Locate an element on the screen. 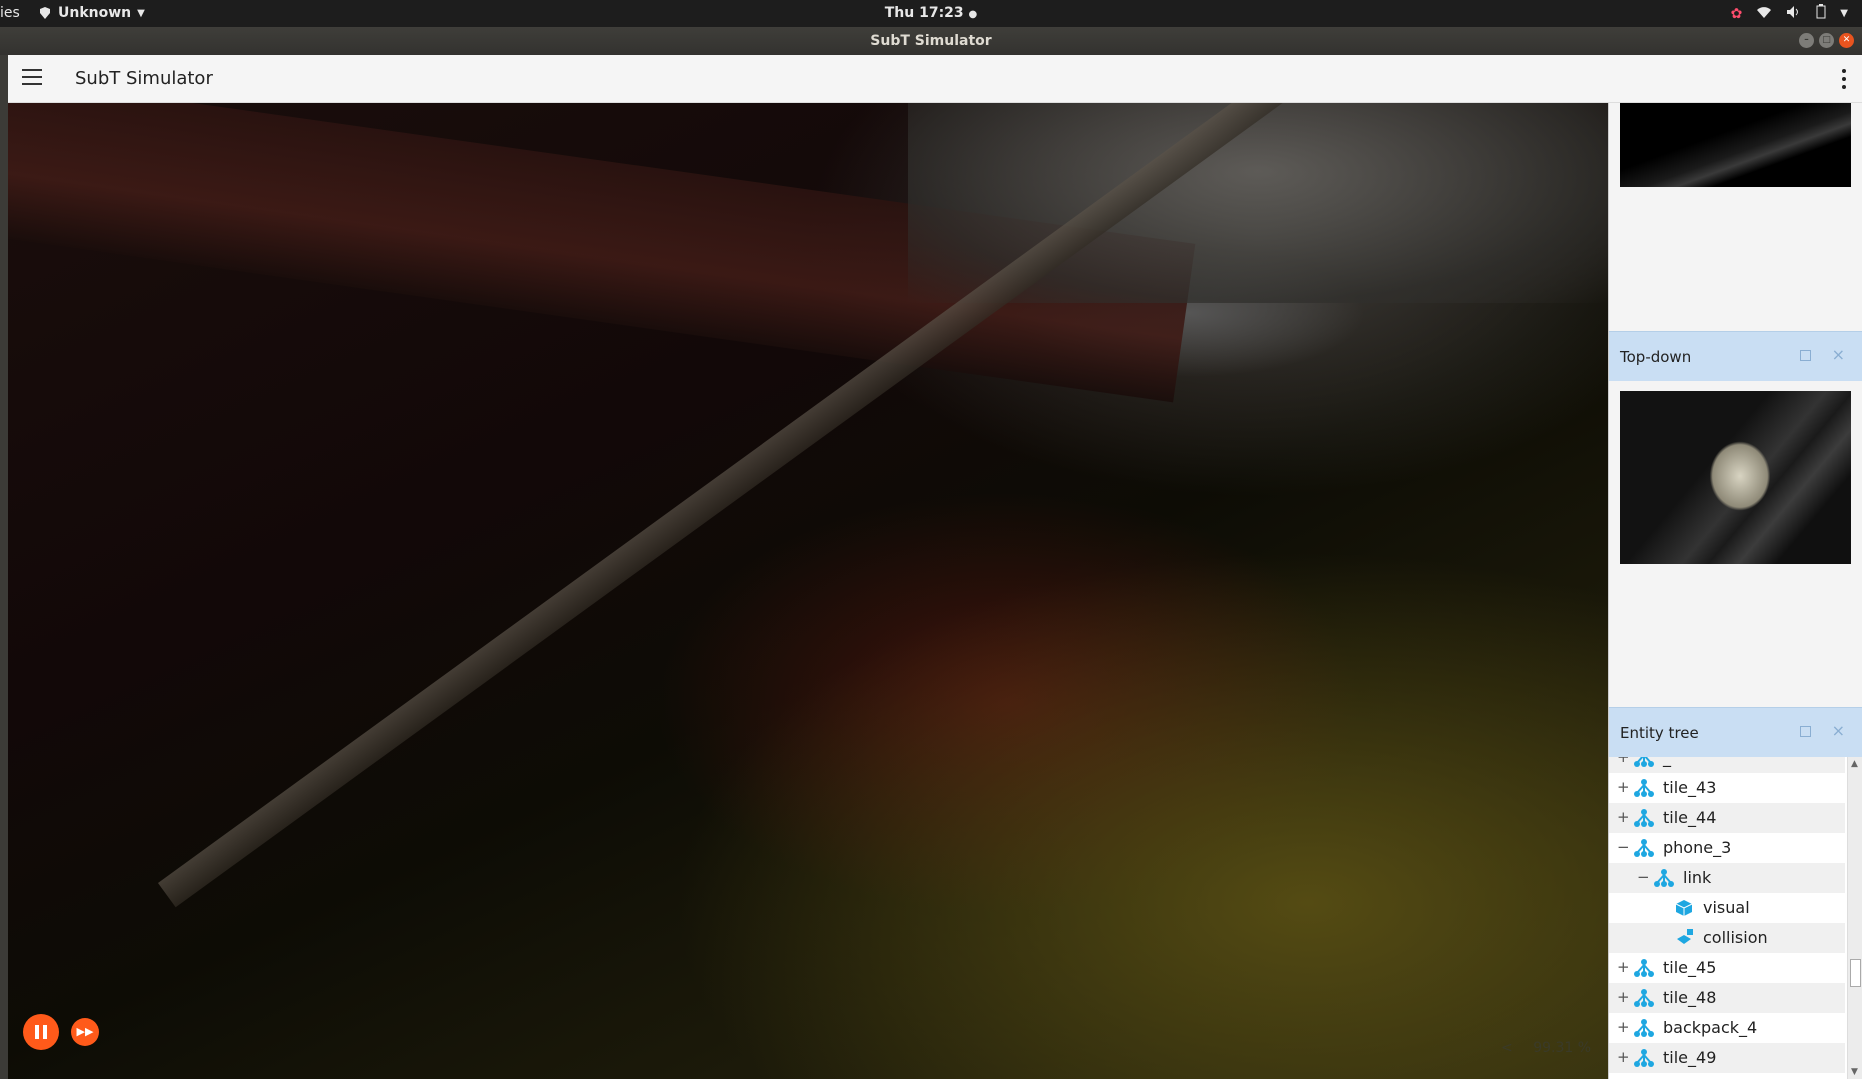  tree-item-label: visual is located at coordinates (1726, 907).